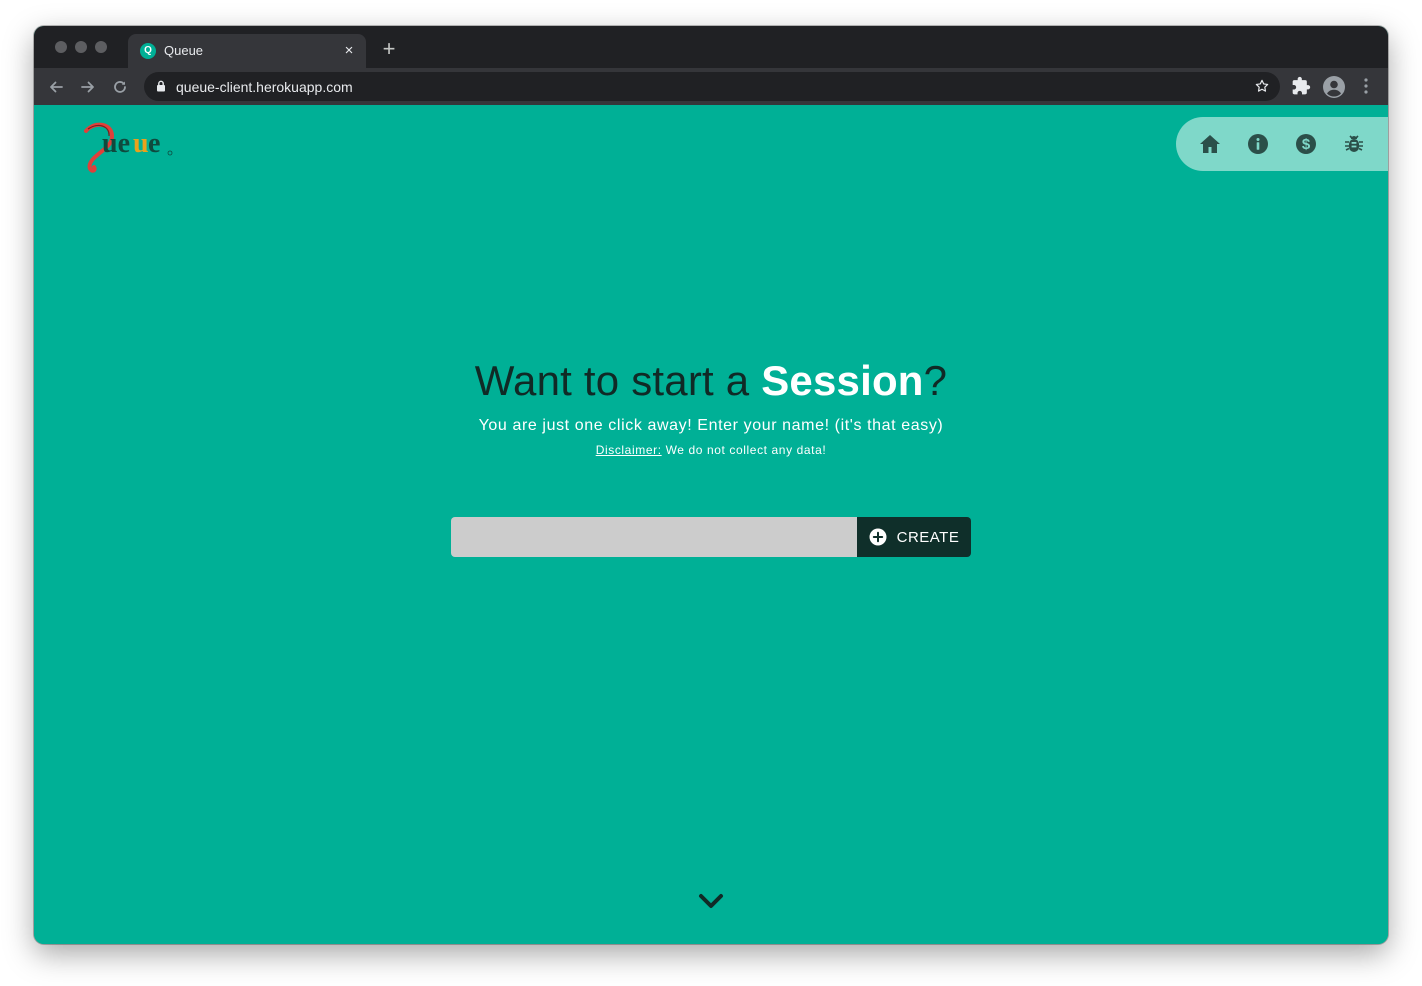 This screenshot has height=986, width=1422. I want to click on profile-avatar-icon, so click(1334, 87).